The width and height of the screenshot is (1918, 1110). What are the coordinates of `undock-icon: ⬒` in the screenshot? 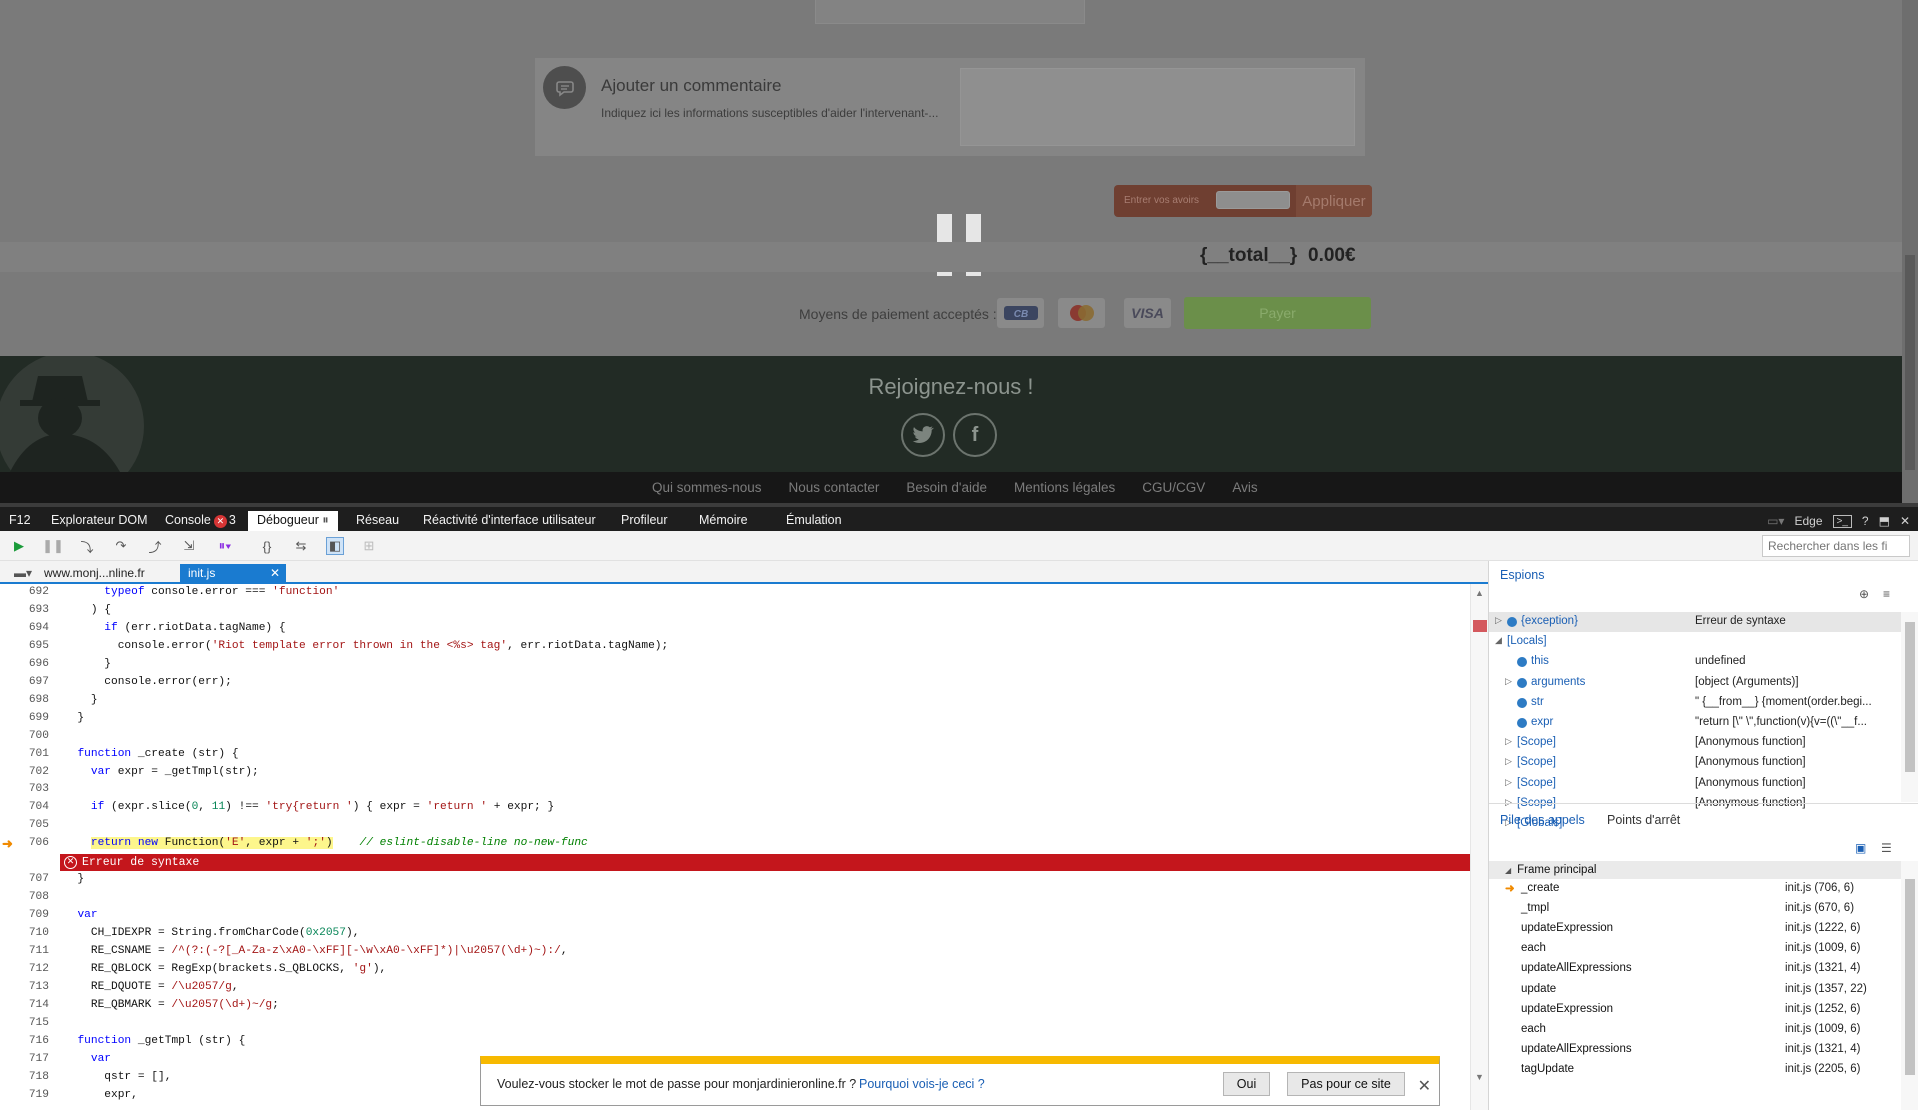 It's located at (1884, 521).